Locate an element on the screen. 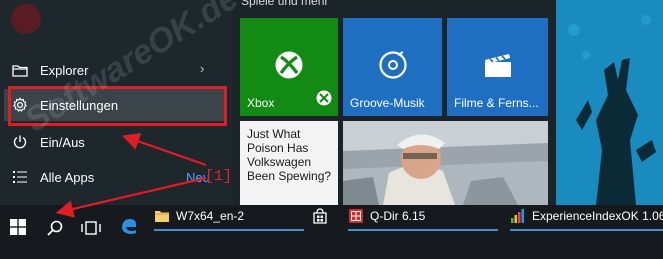 The height and width of the screenshot is (259, 663). taskbar-app-label: W7x64_en-2 is located at coordinates (210, 216).